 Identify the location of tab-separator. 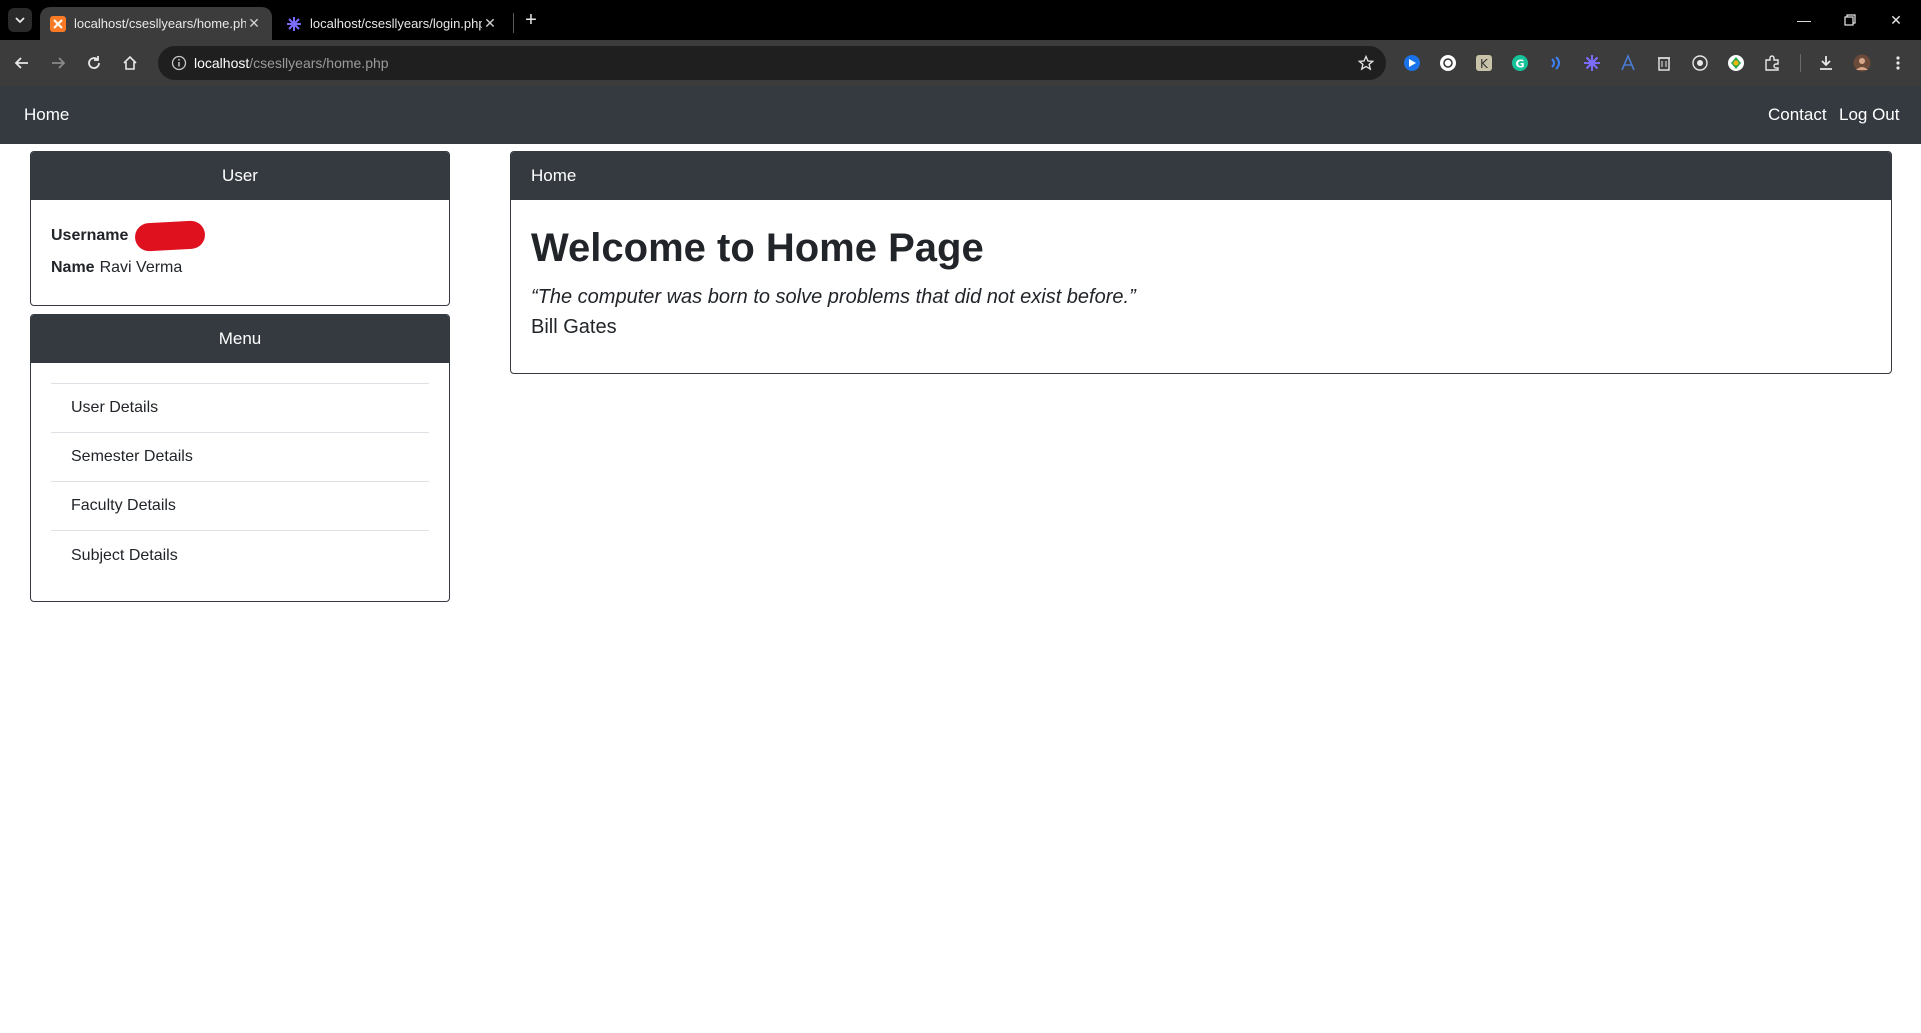
(513, 23).